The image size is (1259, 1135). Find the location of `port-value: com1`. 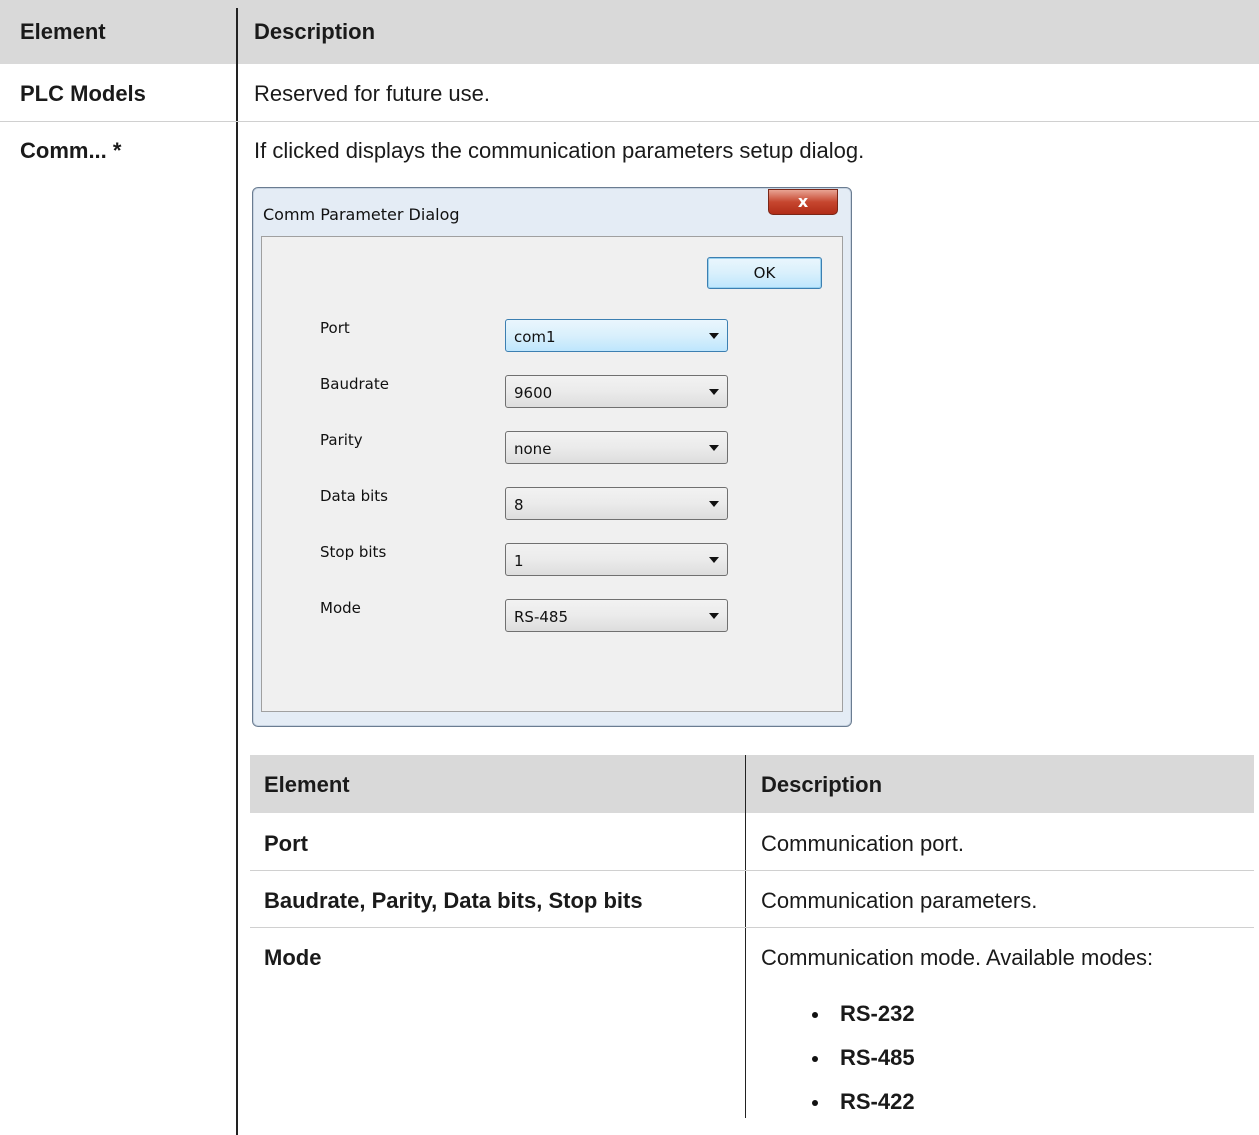

port-value: com1 is located at coordinates (535, 337).